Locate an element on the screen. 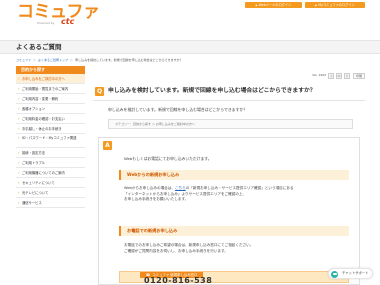  logo-powered-by: Powered by is located at coordinates (46, 23).